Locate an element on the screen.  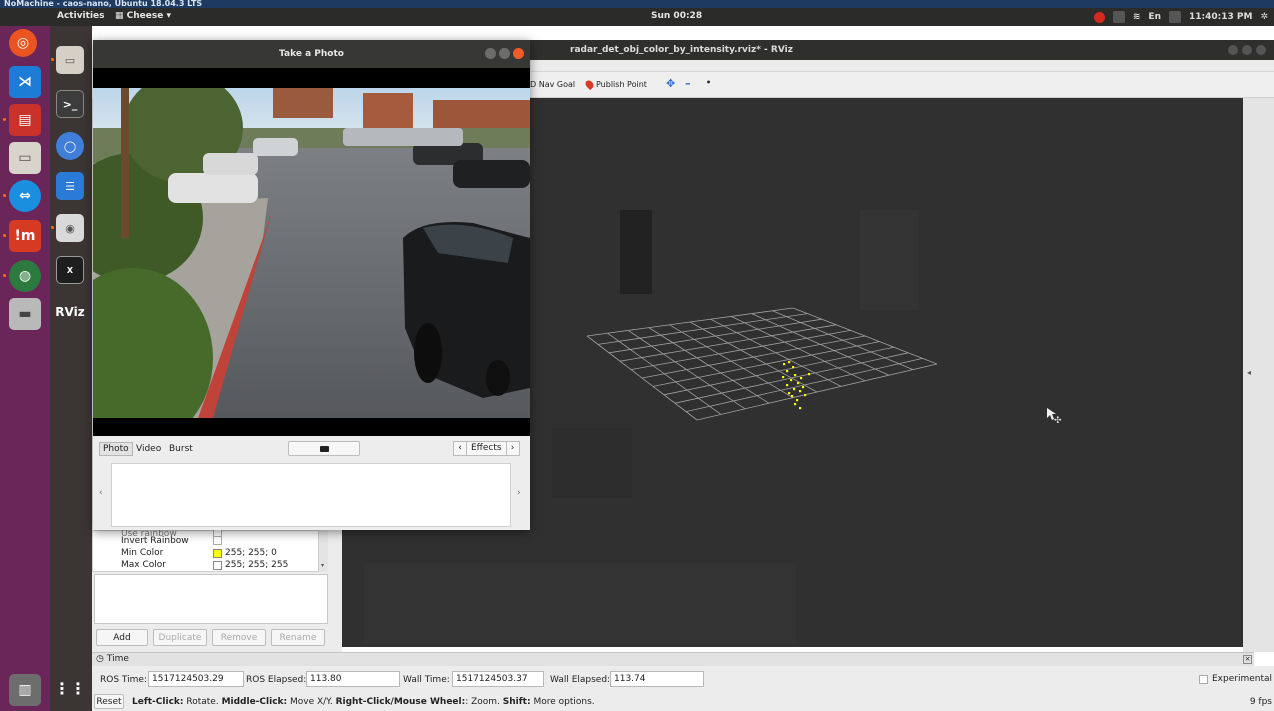
remove-button: Remove is located at coordinates (239, 637).